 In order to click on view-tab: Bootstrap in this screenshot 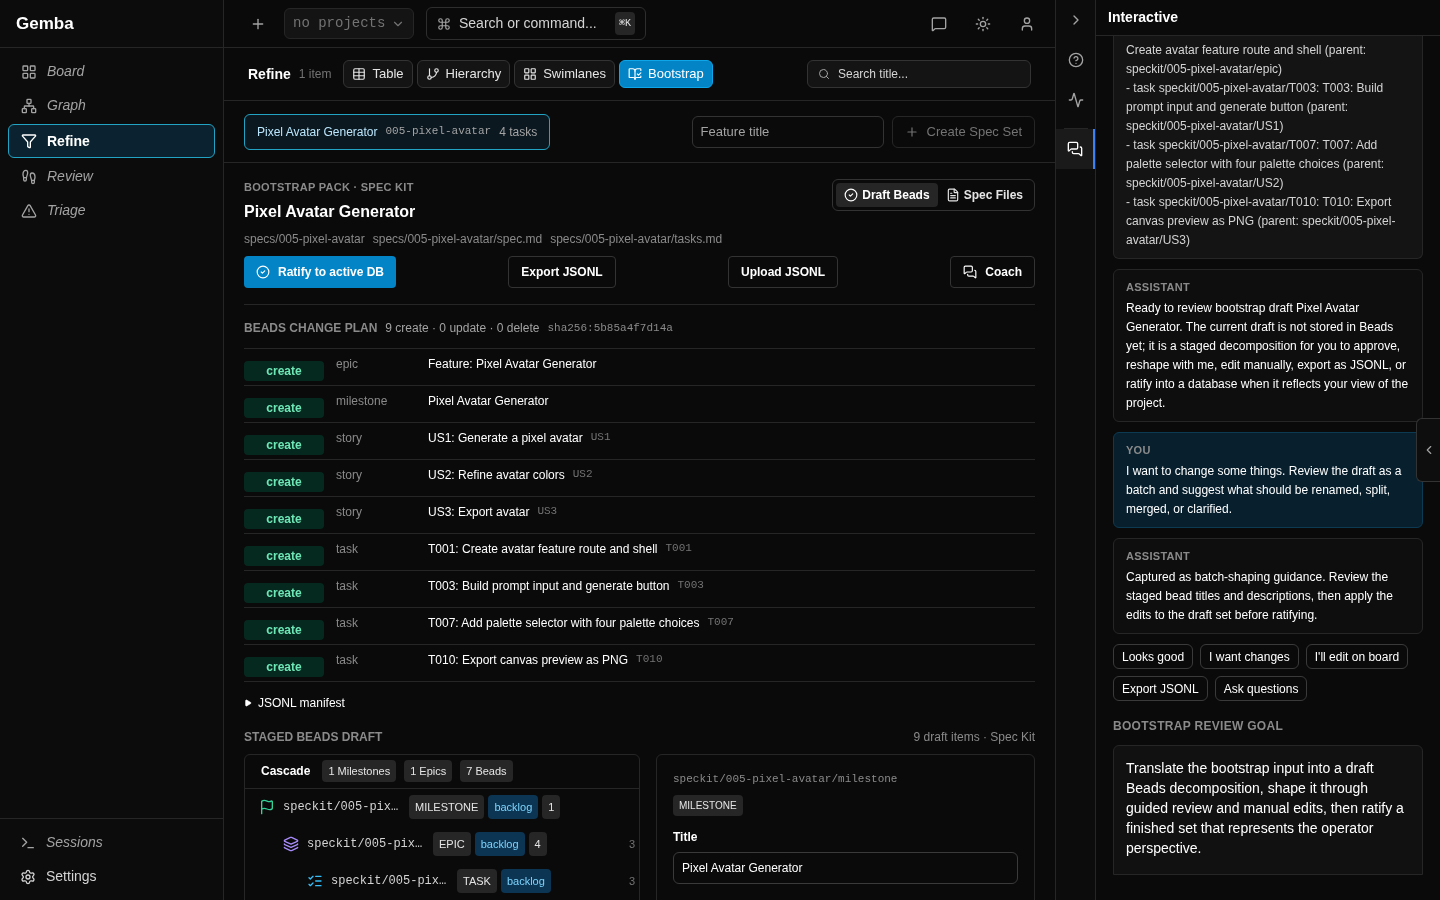, I will do `click(666, 74)`.